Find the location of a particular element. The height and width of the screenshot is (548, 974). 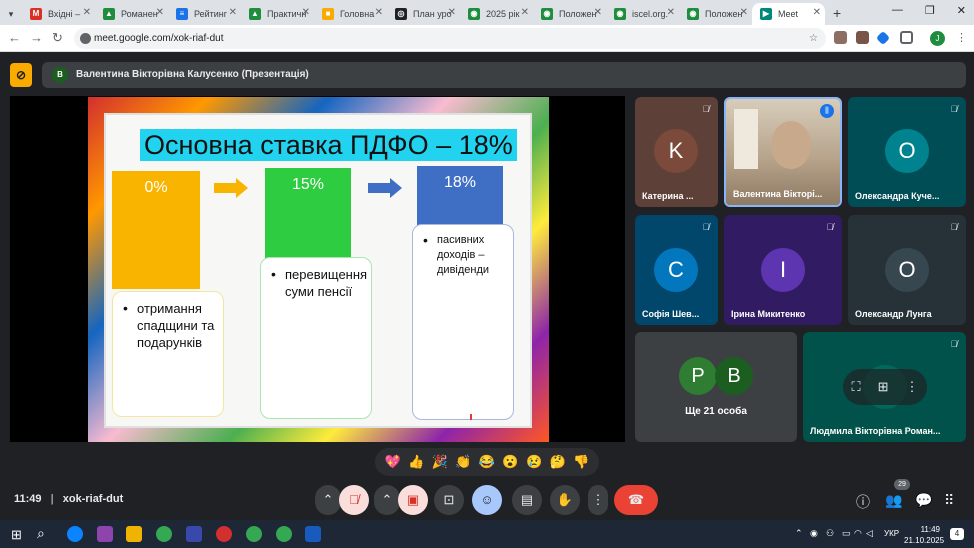

browser-tab: ◉ 2025 рік ✕ is located at coordinates (496, 14).